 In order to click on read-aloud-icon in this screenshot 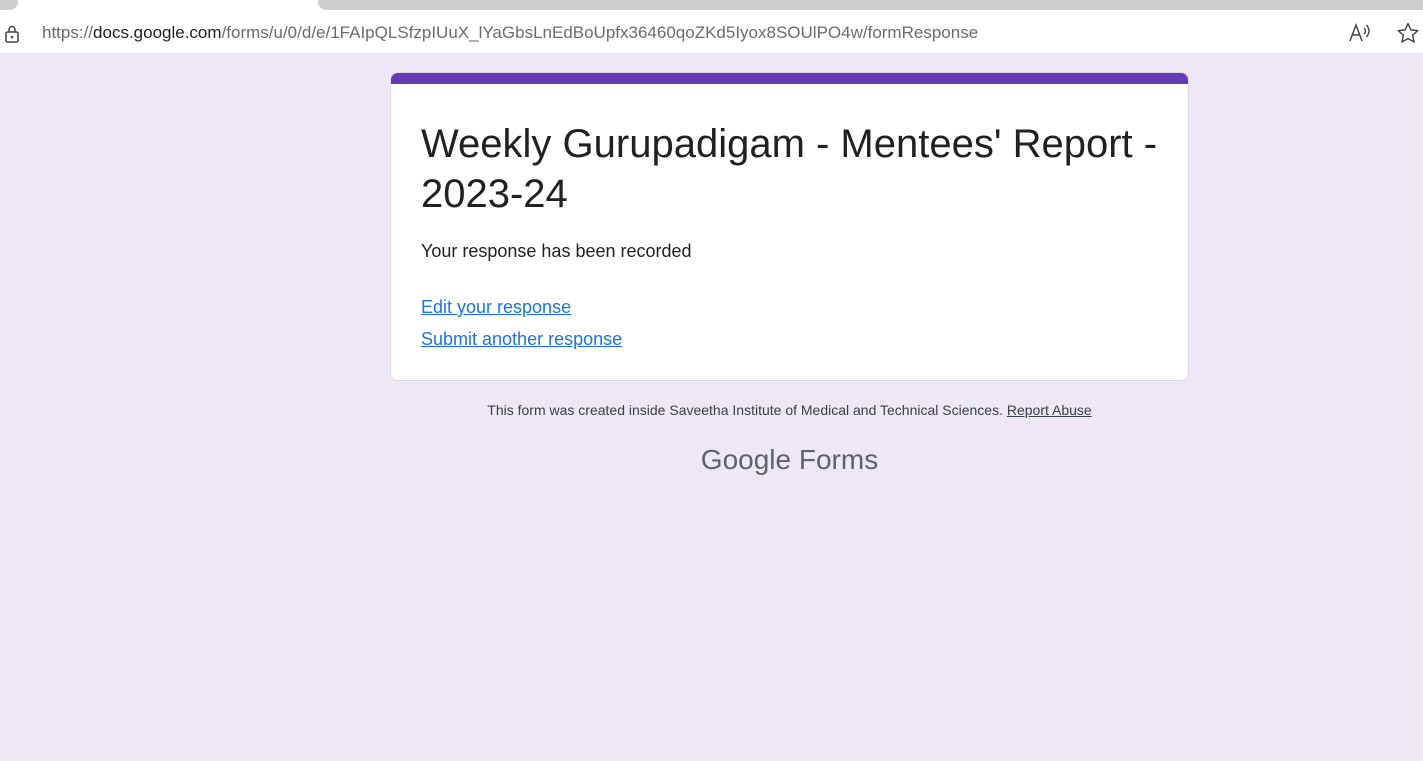, I will do `click(1360, 33)`.